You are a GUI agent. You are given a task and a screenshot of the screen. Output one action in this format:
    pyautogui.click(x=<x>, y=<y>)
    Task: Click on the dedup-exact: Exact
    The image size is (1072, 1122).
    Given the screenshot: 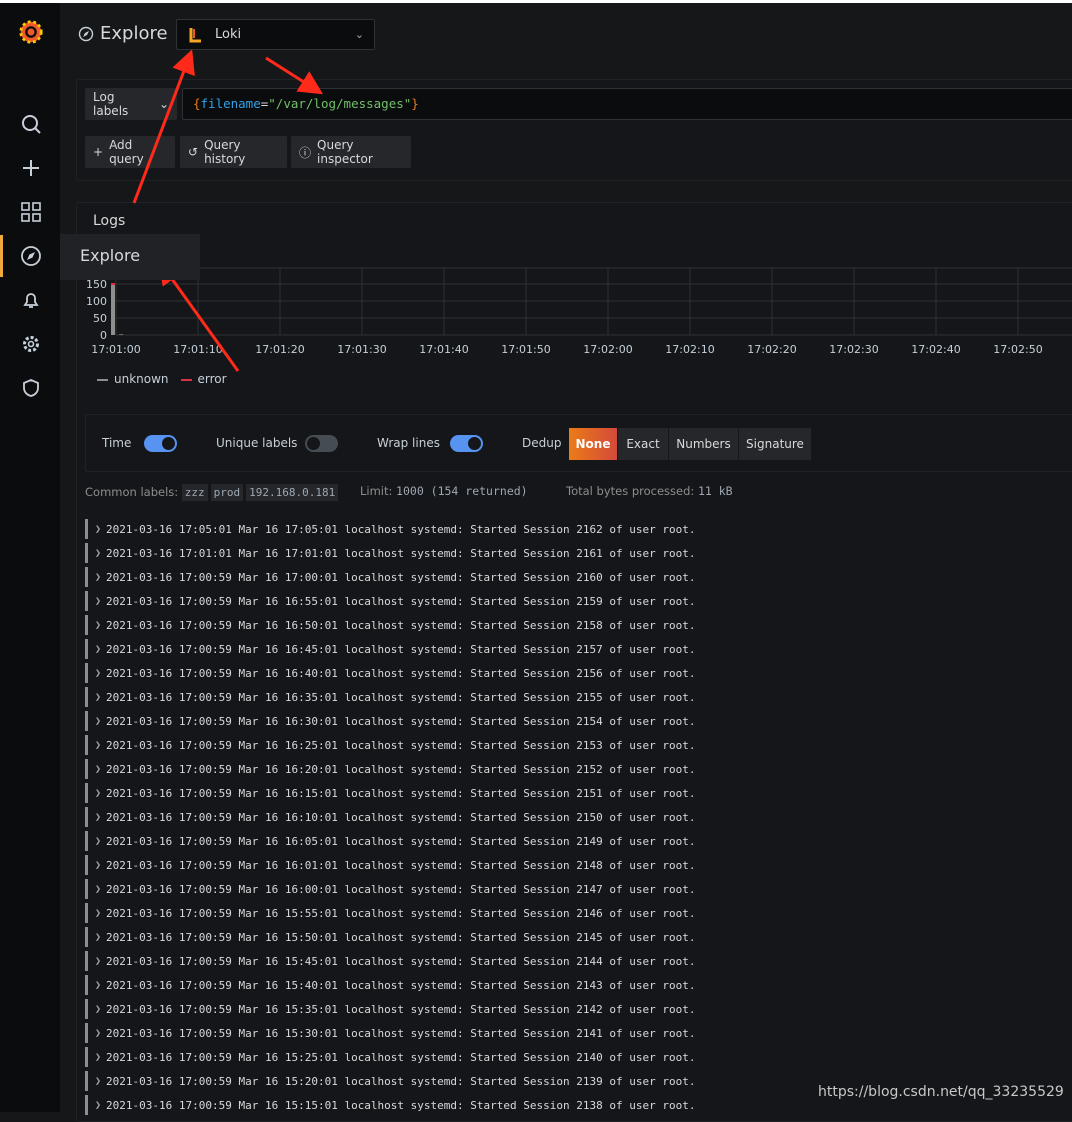 What is the action you would take?
    pyautogui.click(x=643, y=444)
    